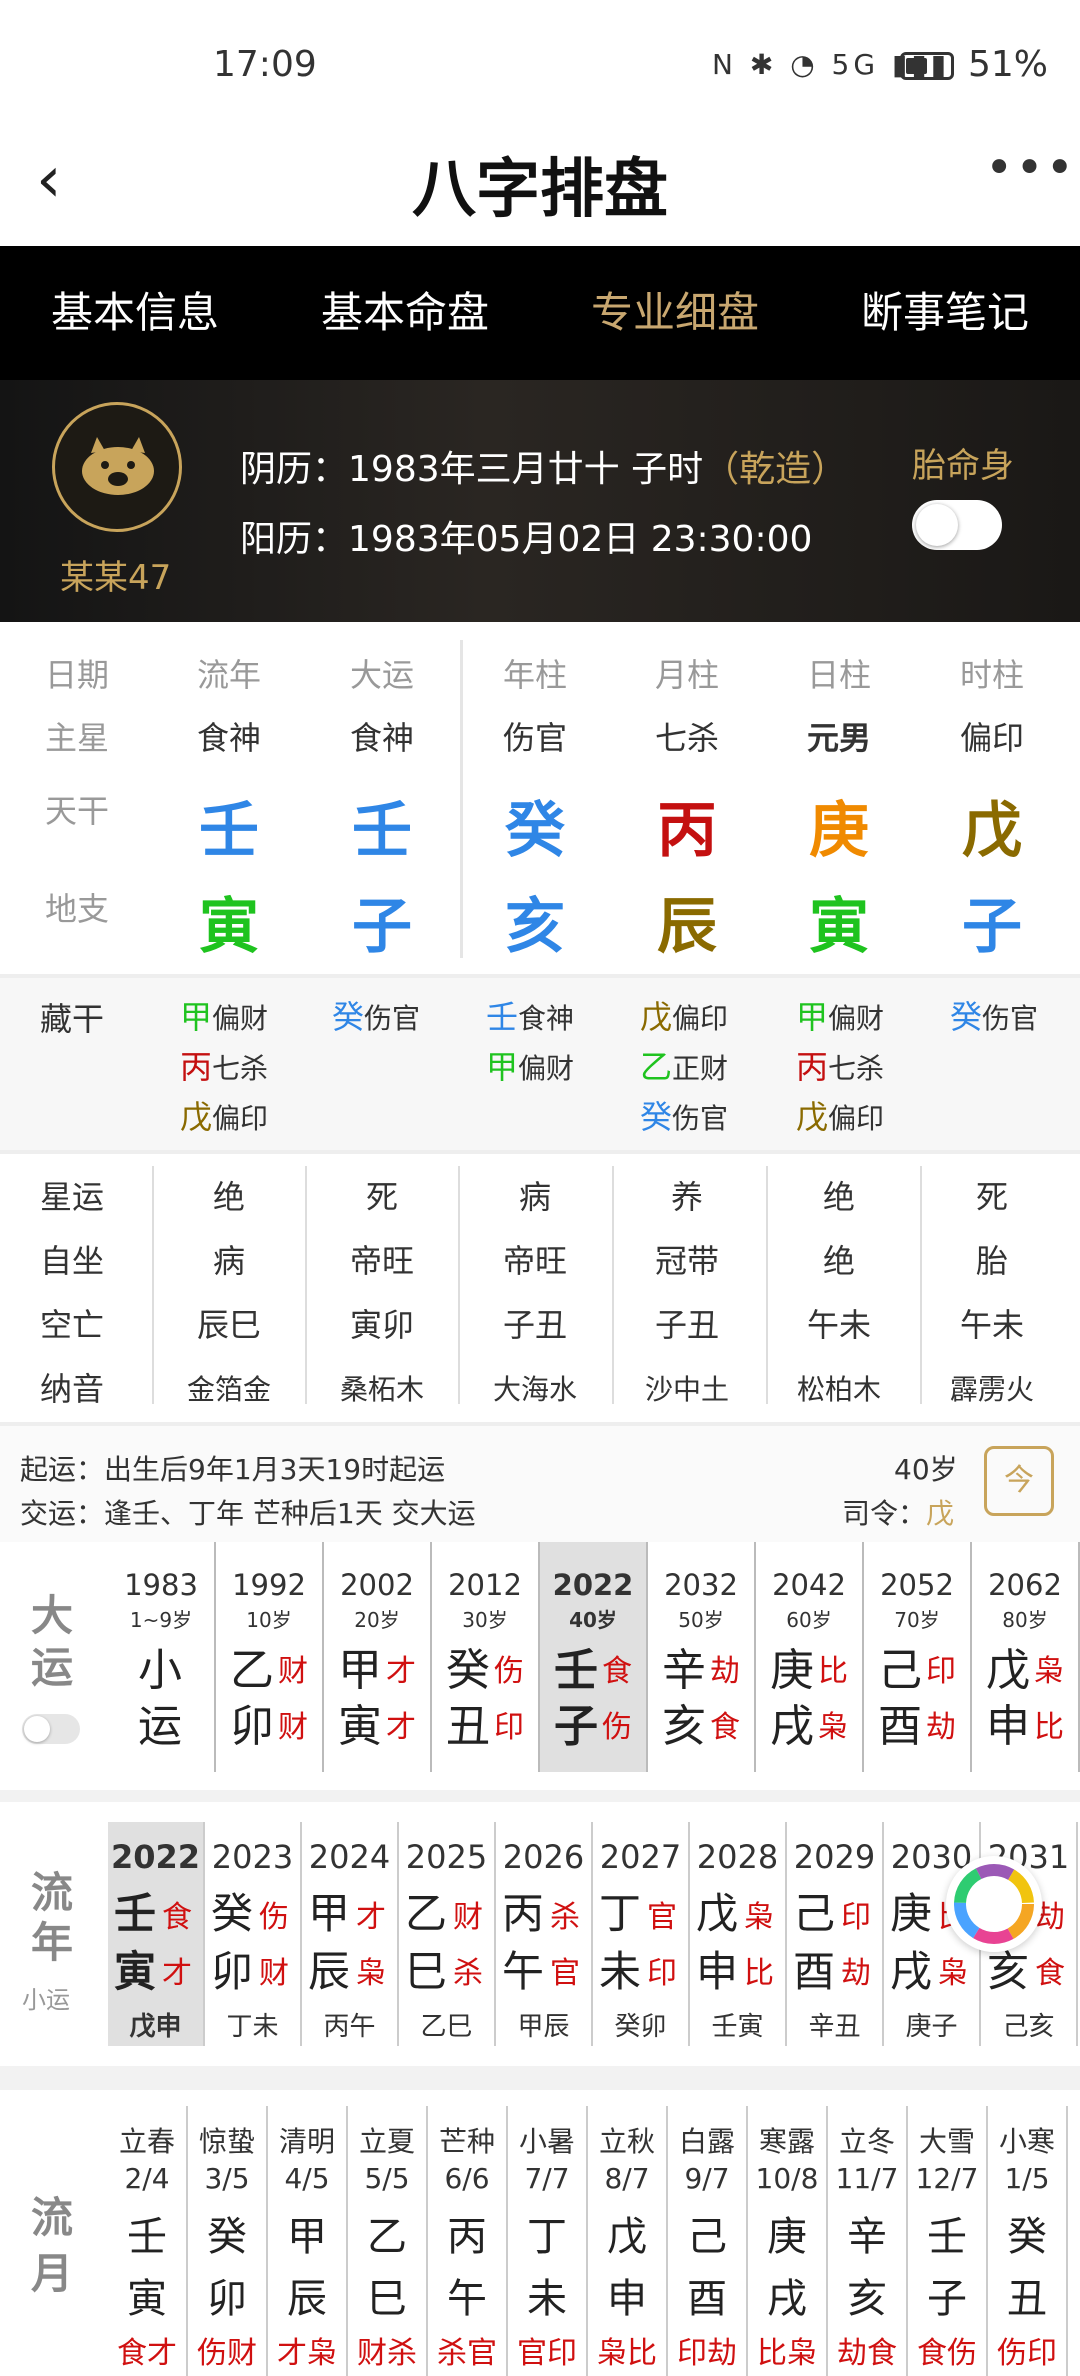 This screenshot has height=2376, width=1080. I want to click on tab-notes: 断事笔记, so click(945, 313).